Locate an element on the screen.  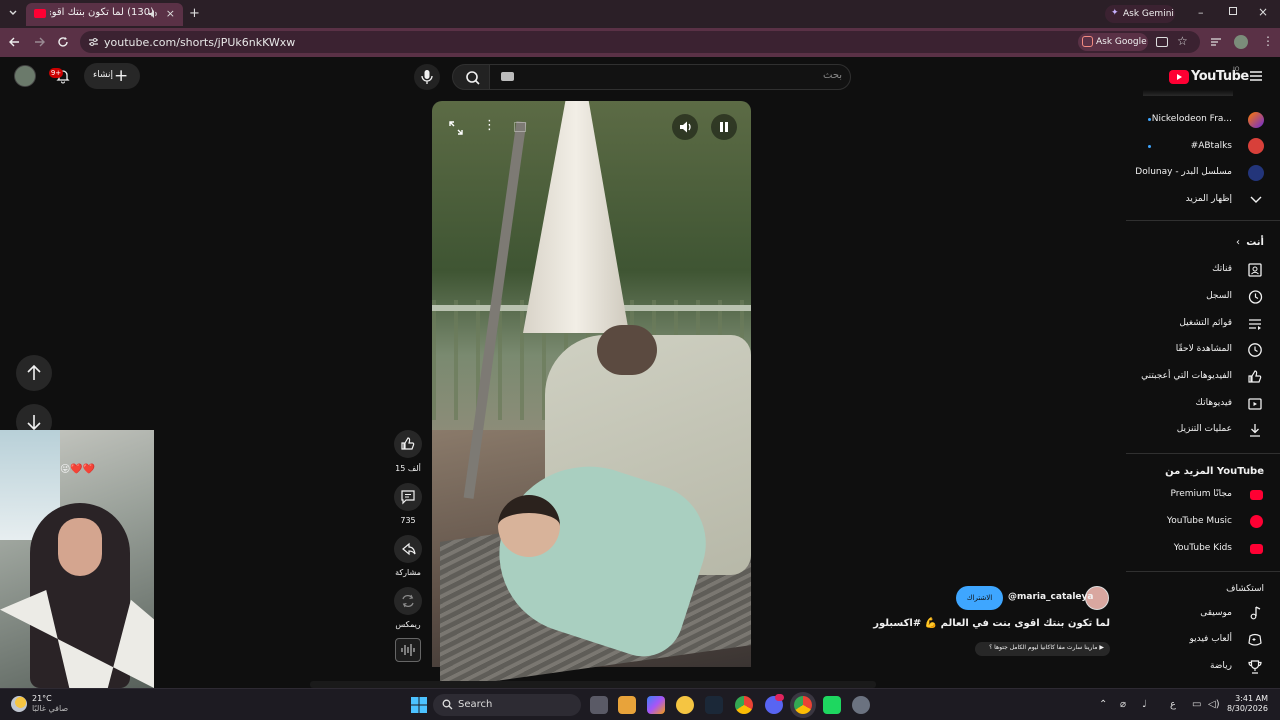
pause-button is located at coordinates (724, 127).